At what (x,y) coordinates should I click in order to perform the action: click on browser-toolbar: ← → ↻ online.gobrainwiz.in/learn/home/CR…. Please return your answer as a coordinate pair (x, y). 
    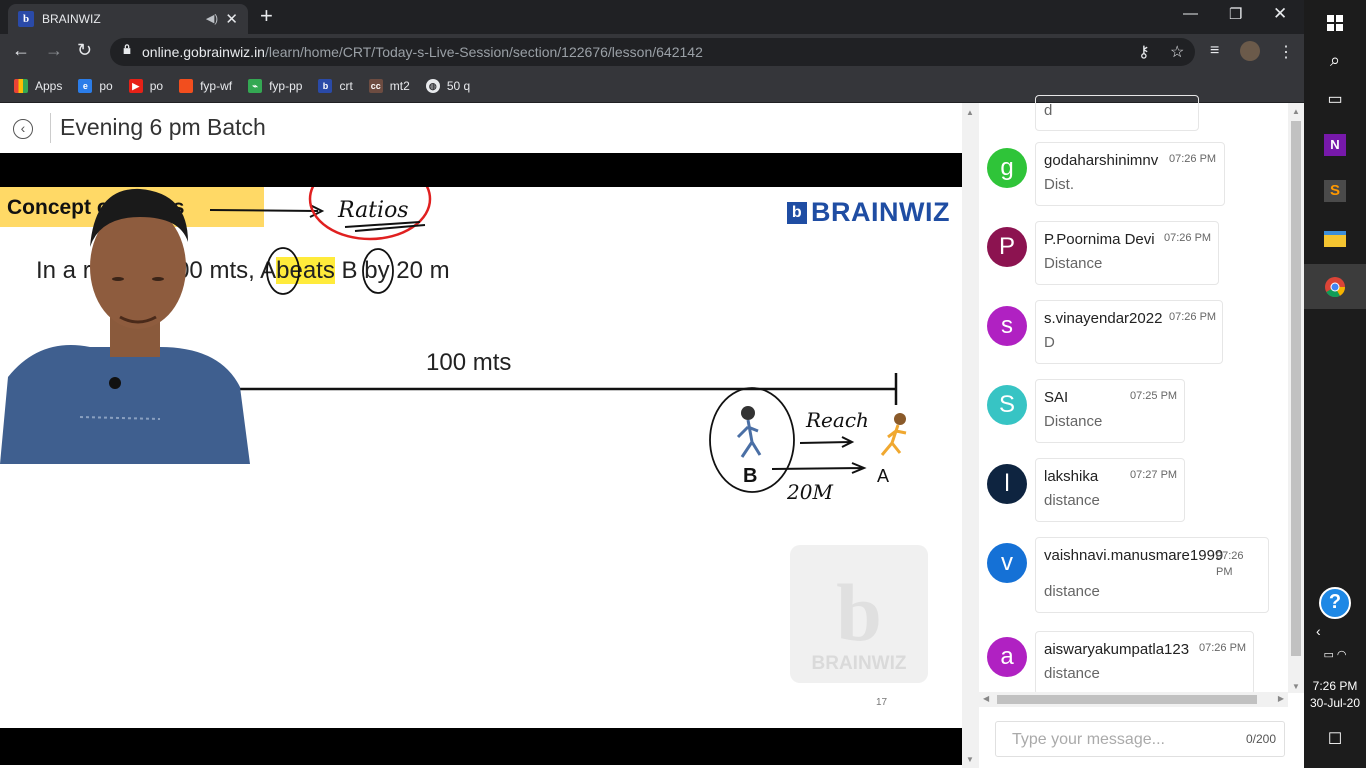
    Looking at the image, I should click on (652, 52).